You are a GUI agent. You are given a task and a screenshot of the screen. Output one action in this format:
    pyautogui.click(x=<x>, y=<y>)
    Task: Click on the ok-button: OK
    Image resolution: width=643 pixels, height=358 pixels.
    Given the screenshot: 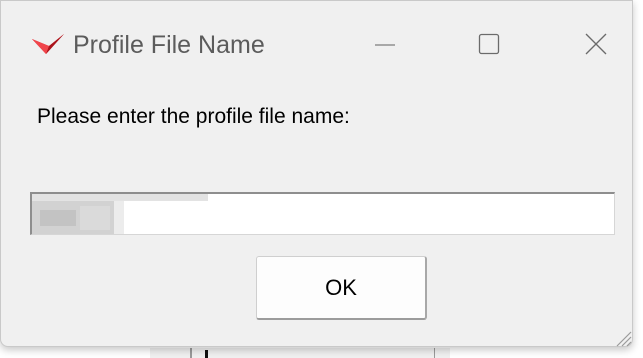 What is the action you would take?
    pyautogui.click(x=341, y=288)
    